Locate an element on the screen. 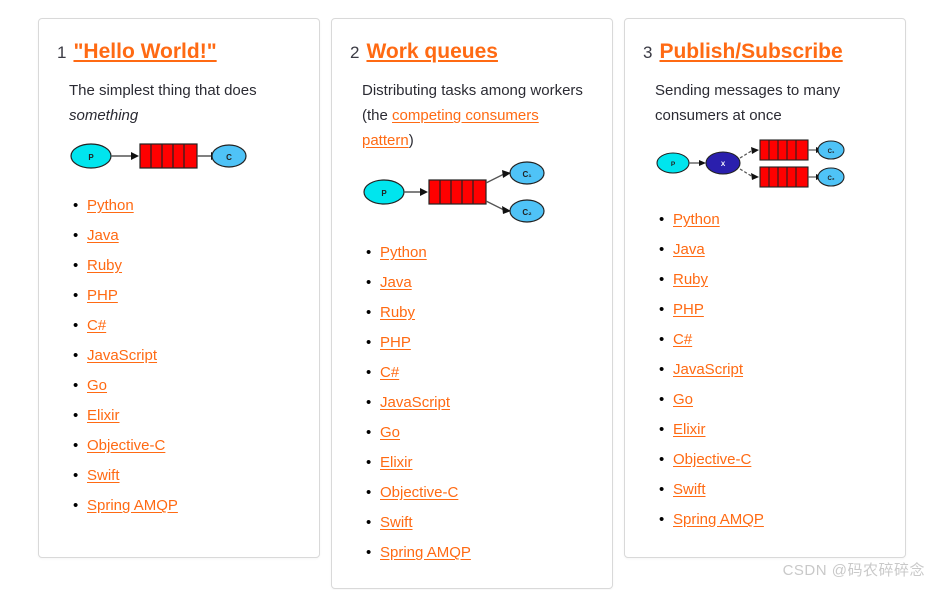 This screenshot has width=943, height=590. list-item: JavaScript is located at coordinates (773, 370).